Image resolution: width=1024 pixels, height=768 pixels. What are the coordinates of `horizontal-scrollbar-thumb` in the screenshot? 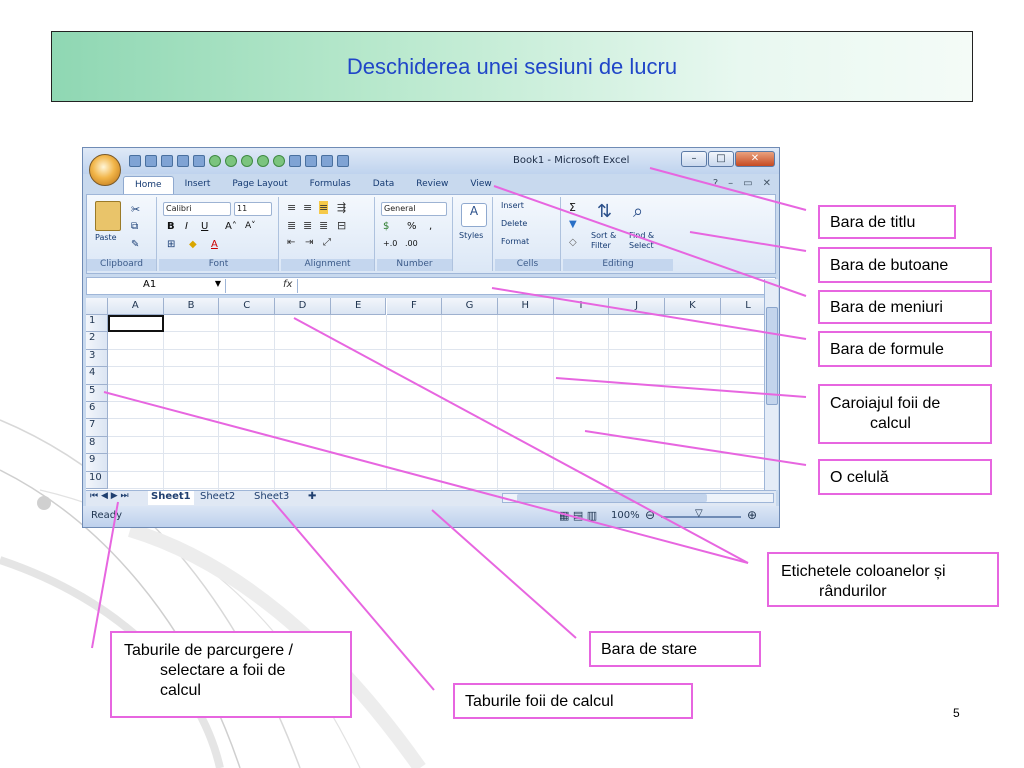 It's located at (612, 498).